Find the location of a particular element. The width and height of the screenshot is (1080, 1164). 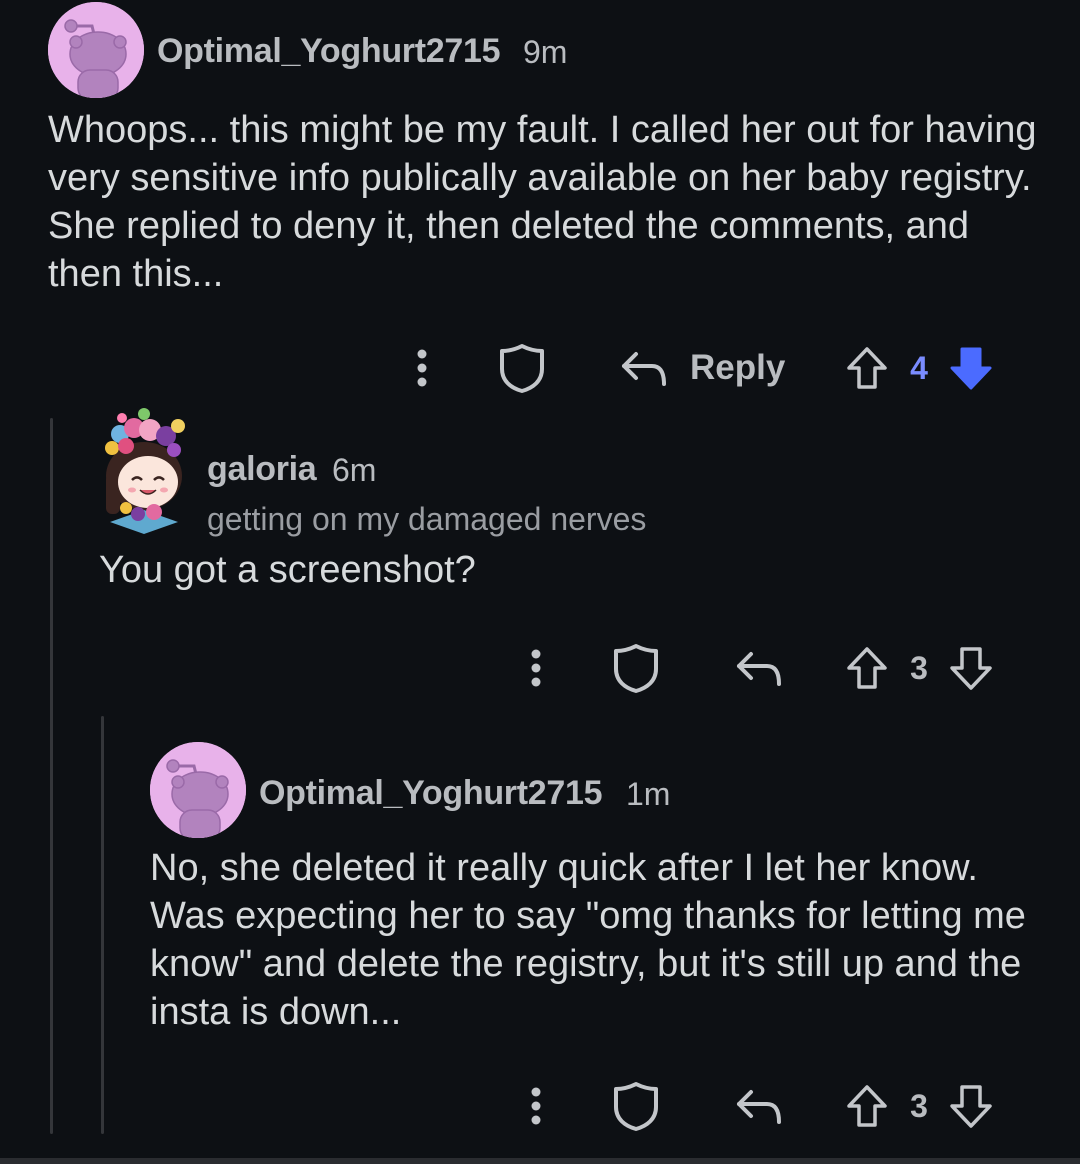

reply-label: Reply is located at coordinates (738, 367).